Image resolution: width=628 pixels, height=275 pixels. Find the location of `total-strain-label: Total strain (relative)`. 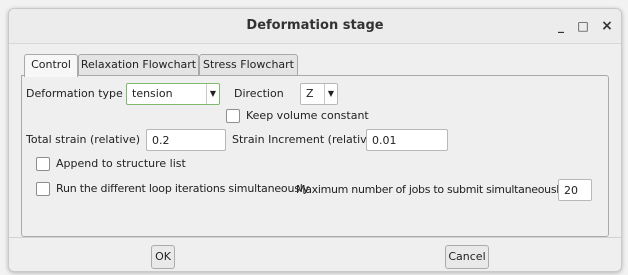

total-strain-label: Total strain (relative) is located at coordinates (83, 139).